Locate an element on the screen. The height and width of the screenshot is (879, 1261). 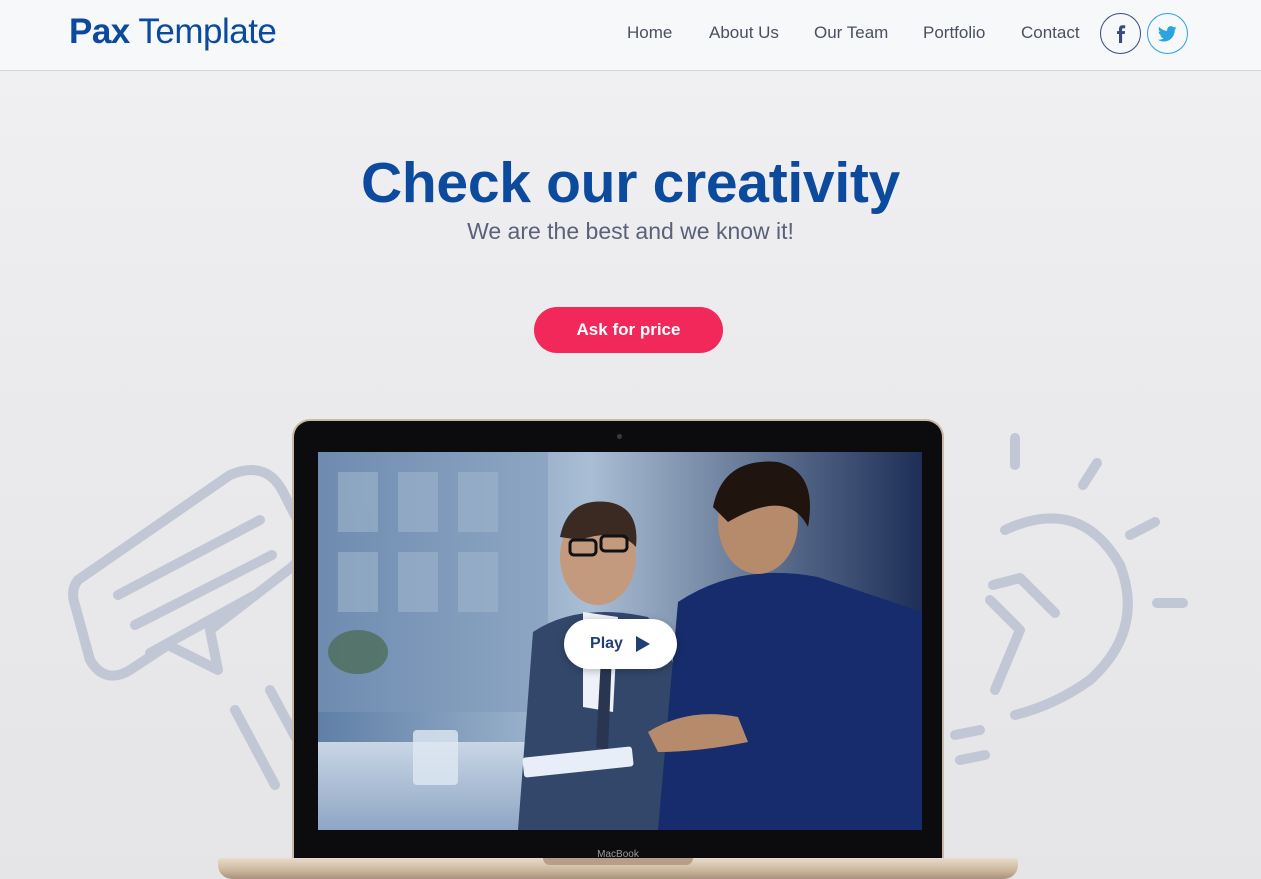
nav-link-contact: Contact is located at coordinates (1050, 33).